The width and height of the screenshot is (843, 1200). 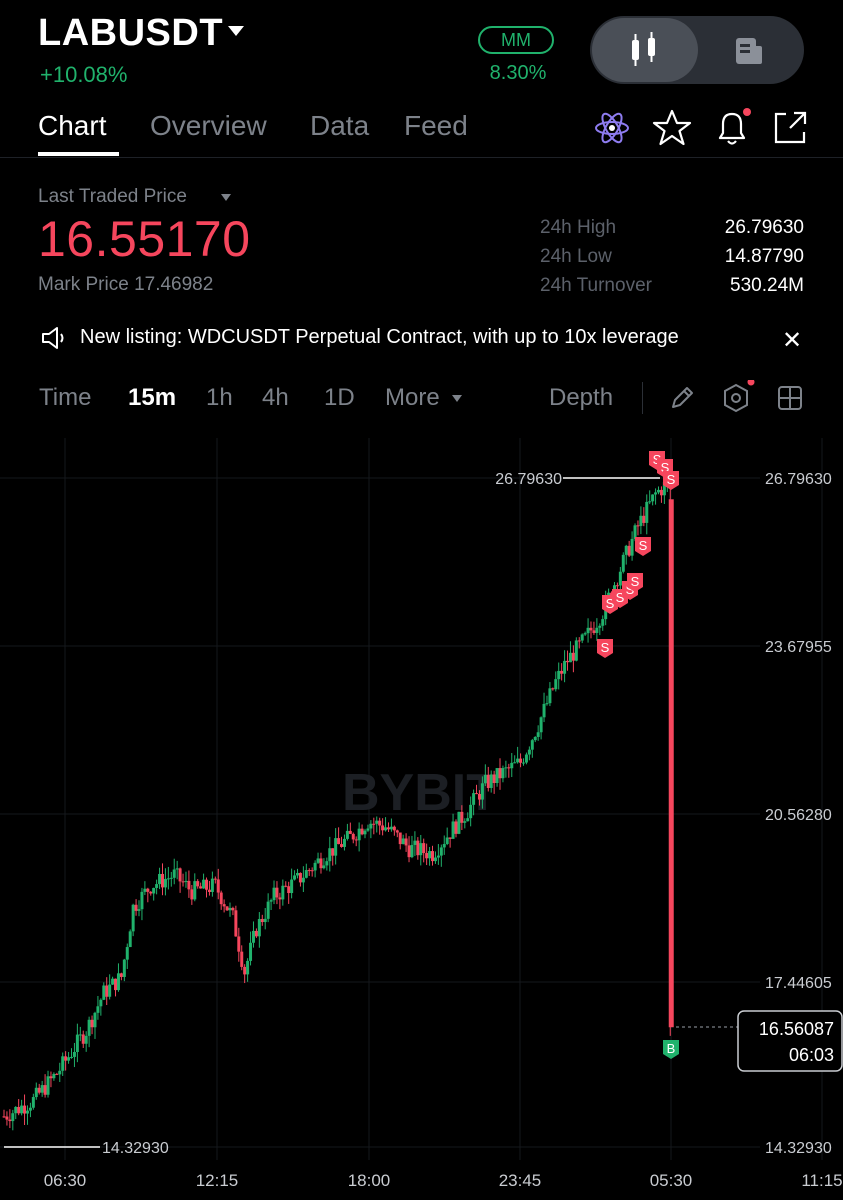 I want to click on depth-button: Depth, so click(x=581, y=398).